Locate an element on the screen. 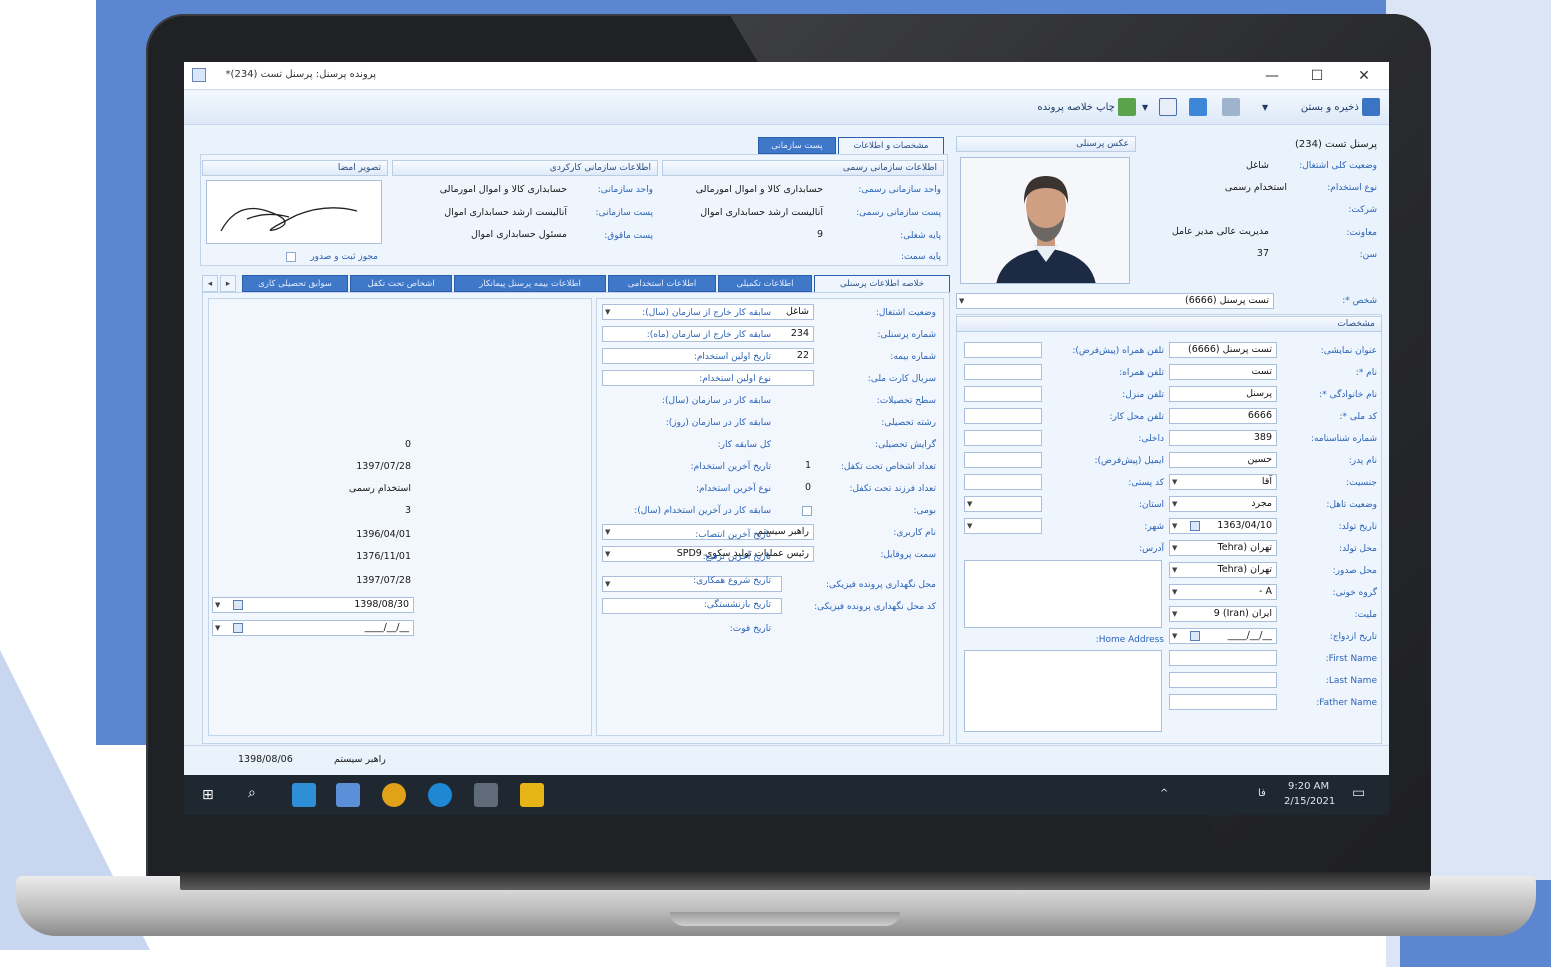 The image size is (1551, 967). formal-post: آنالیست ارشد حسابداری اموال is located at coordinates (761, 212).